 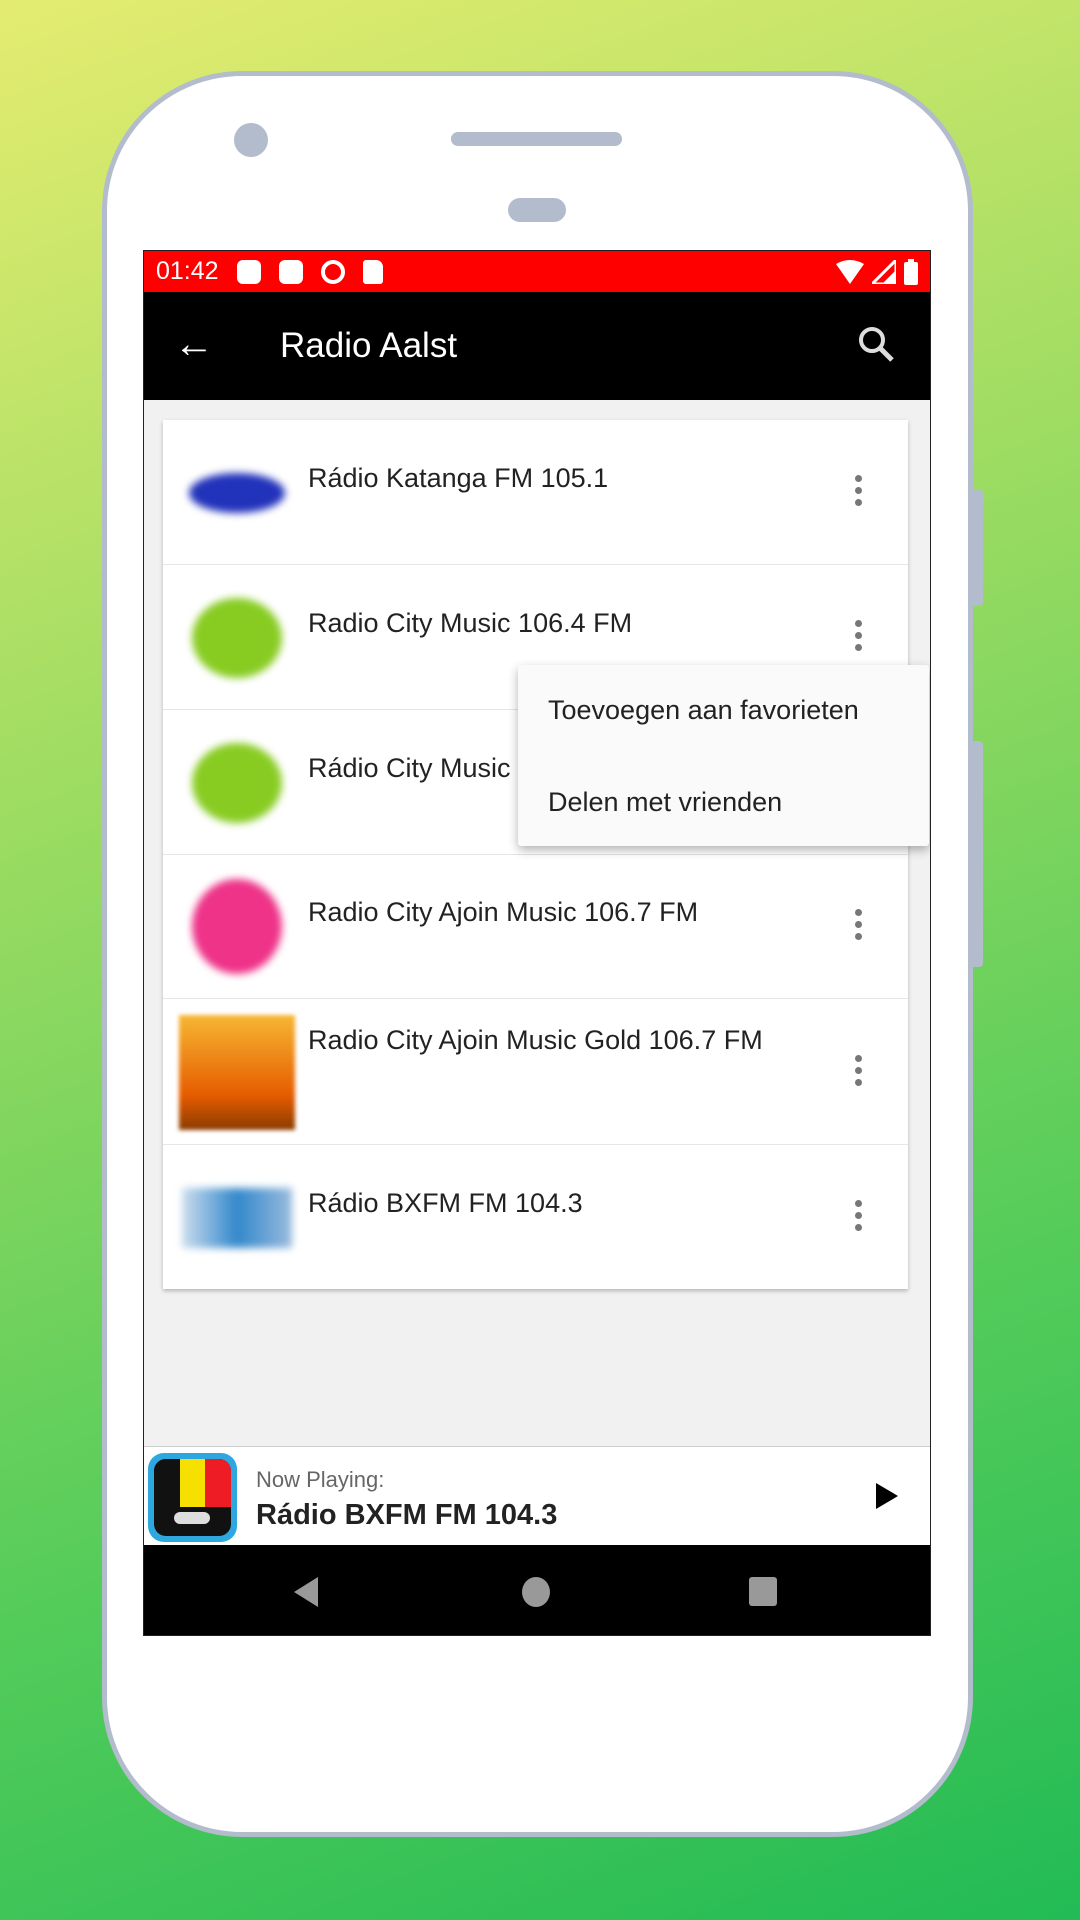 I want to click on now-playing-bar: Now Playing: Rádio BXFM FM 104.3, so click(x=537, y=1495).